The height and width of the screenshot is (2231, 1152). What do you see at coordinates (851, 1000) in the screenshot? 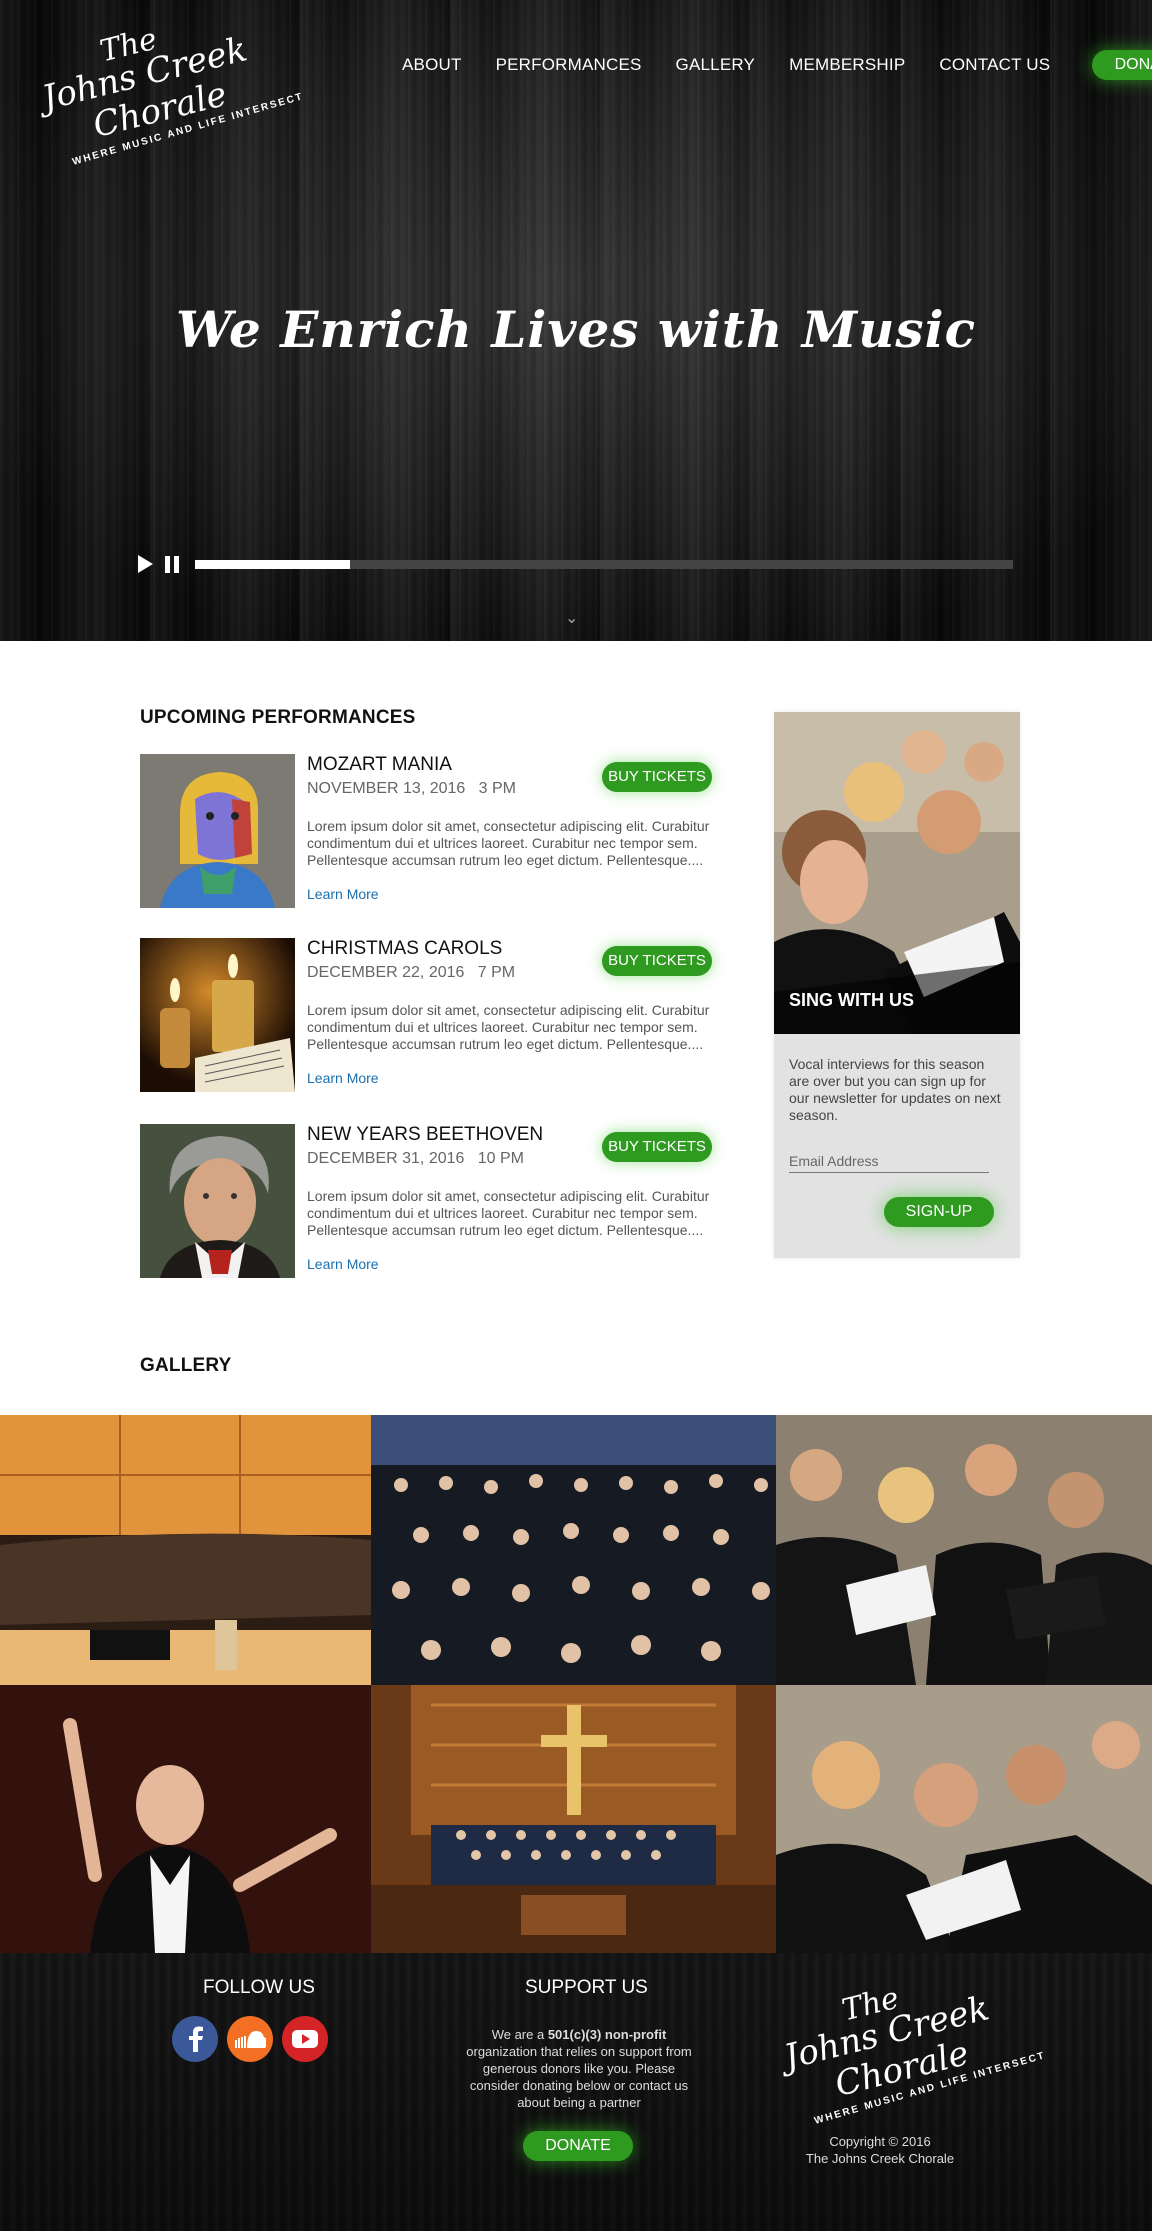
I see `sing-with-us-title: SING WITH US` at bounding box center [851, 1000].